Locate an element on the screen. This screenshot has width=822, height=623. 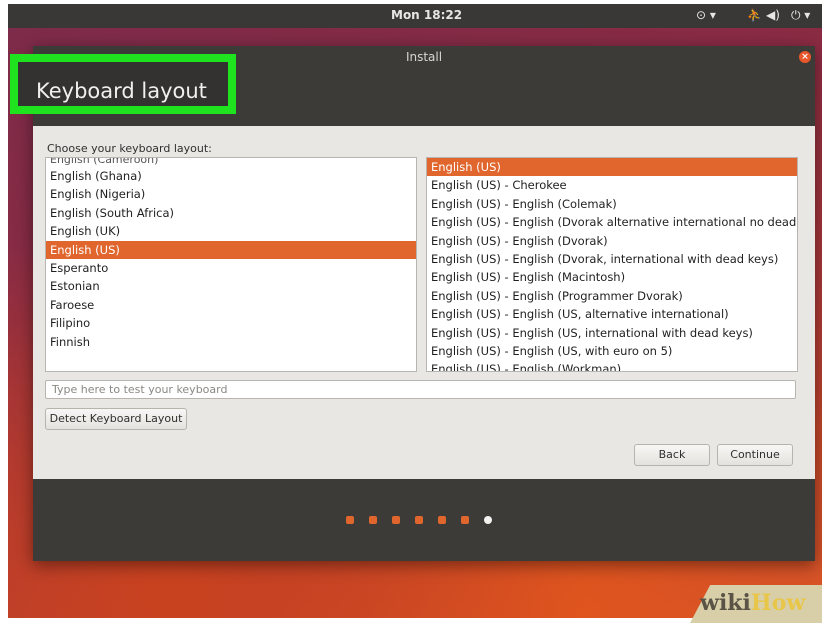
accessibility-icon: ⛹ is located at coordinates (754, 15).